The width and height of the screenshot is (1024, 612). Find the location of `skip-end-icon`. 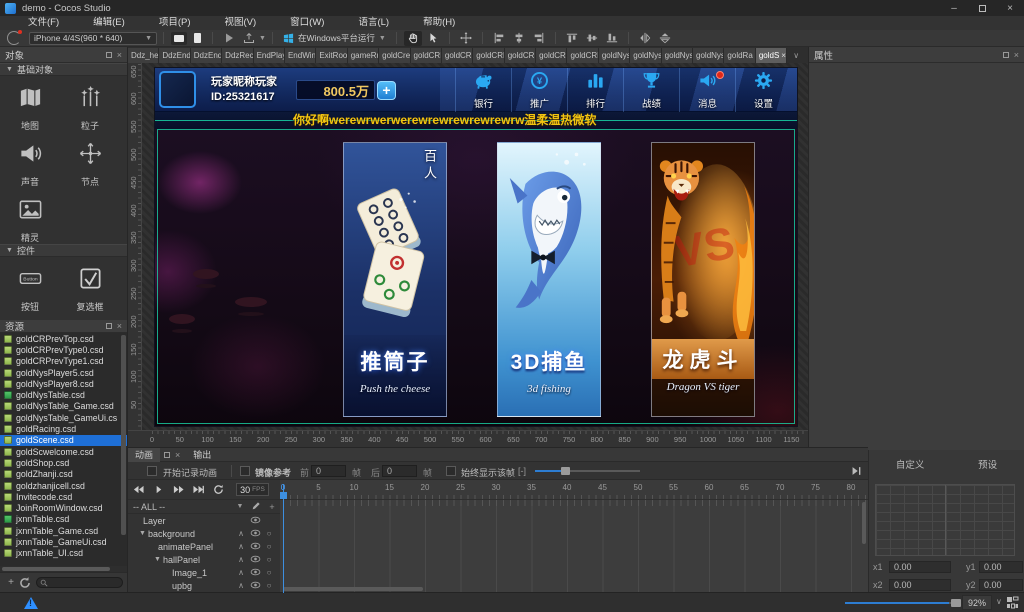

skip-end-icon is located at coordinates (198, 490).